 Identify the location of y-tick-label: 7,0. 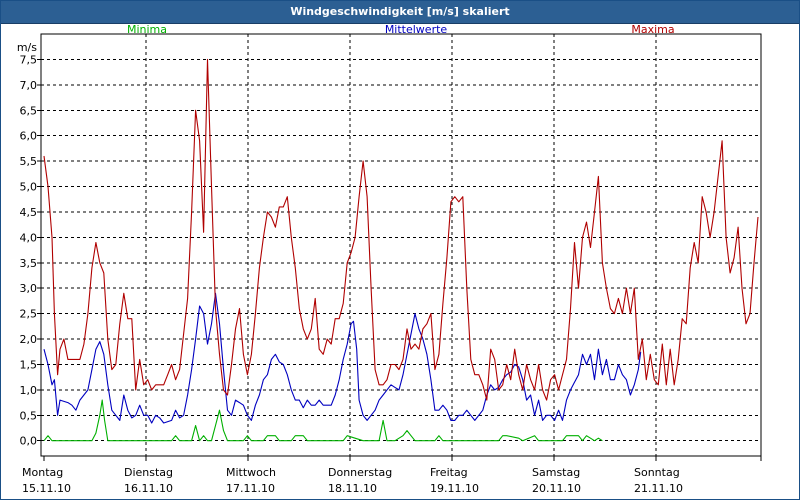
(29, 85).